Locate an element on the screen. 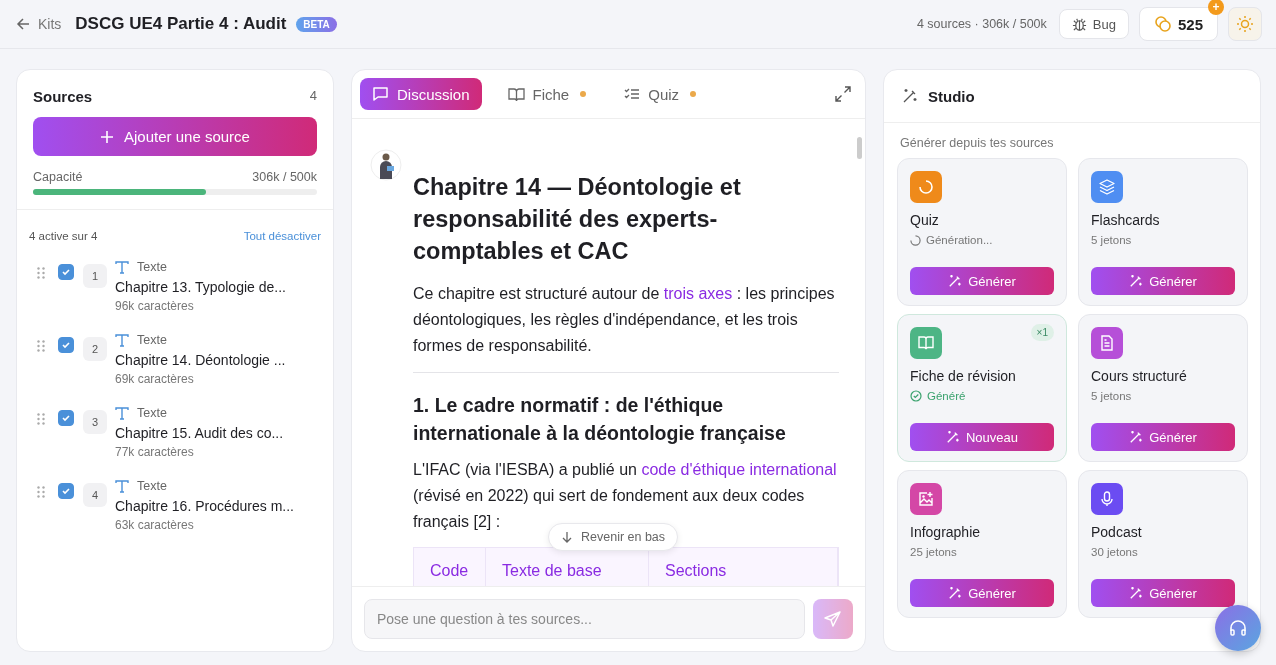  source-size: 96k caractères is located at coordinates (155, 306).